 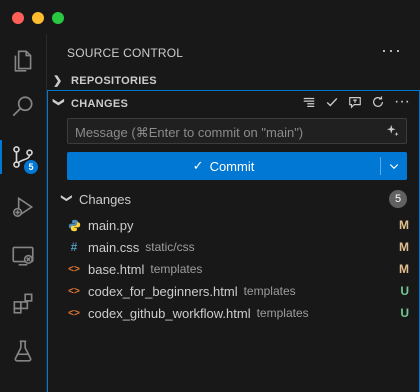 What do you see at coordinates (309, 102) in the screenshot?
I see `view-as-tree-icon` at bounding box center [309, 102].